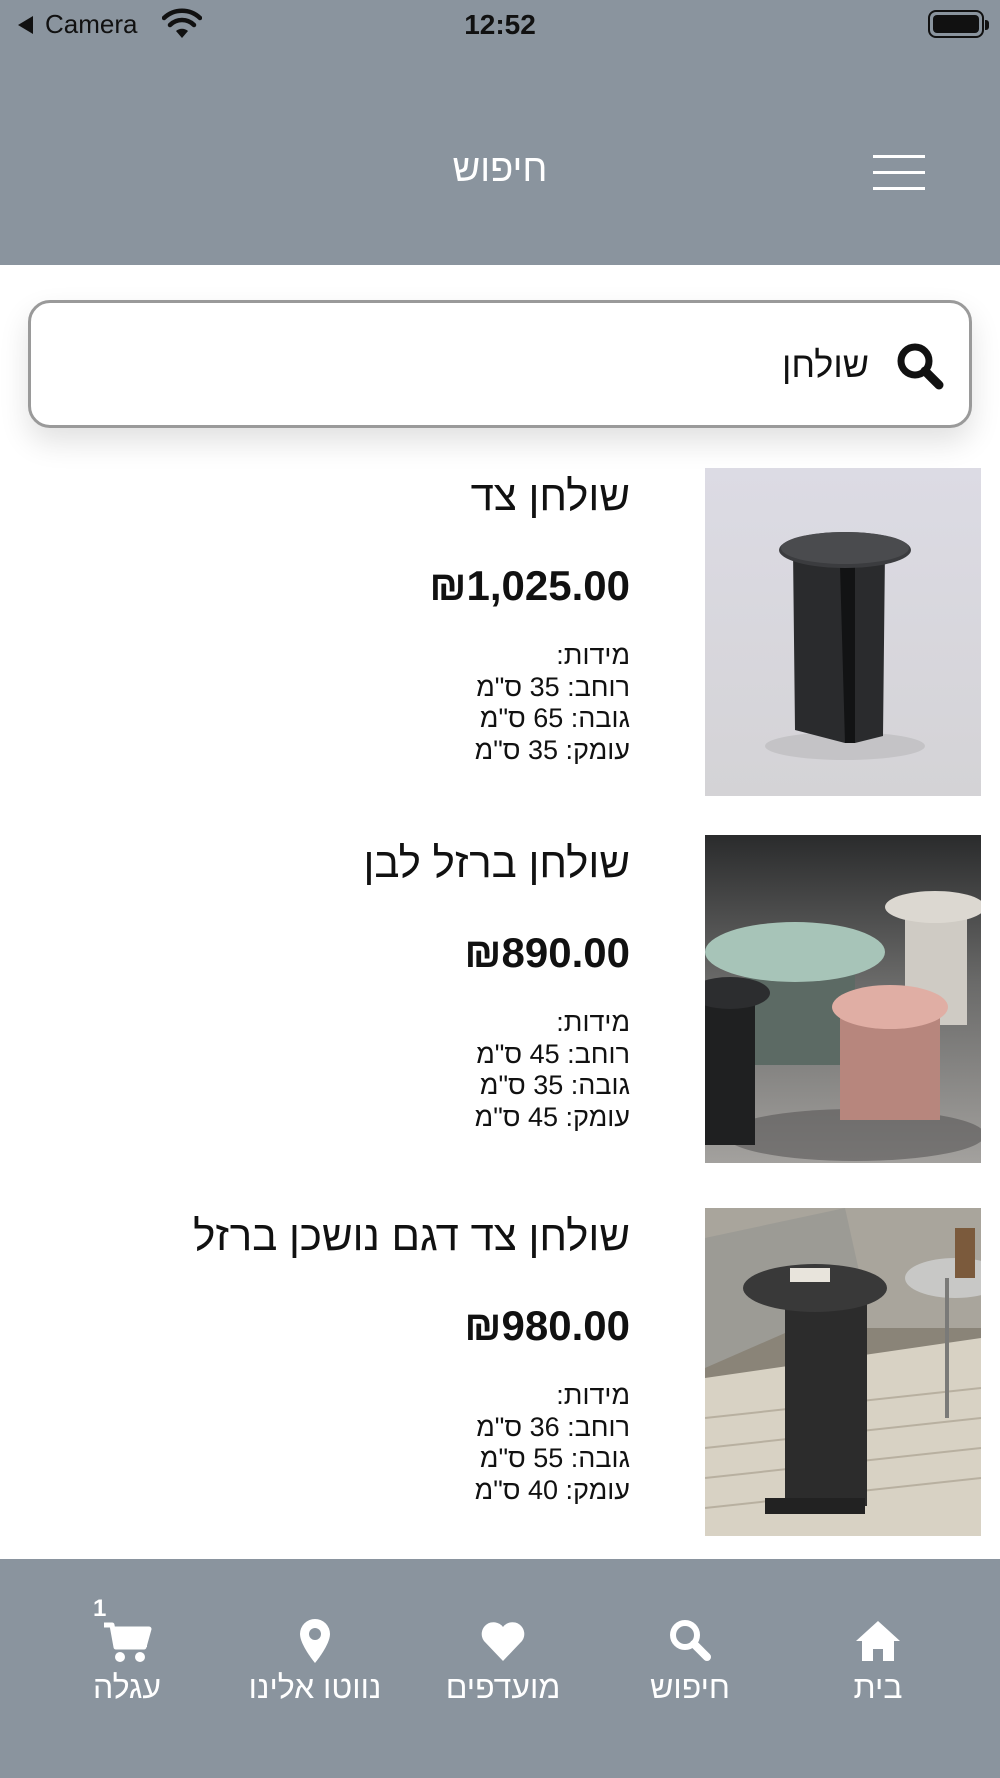 The width and height of the screenshot is (1000, 1778). What do you see at coordinates (878, 1661) in the screenshot?
I see `nav-item-home: בית` at bounding box center [878, 1661].